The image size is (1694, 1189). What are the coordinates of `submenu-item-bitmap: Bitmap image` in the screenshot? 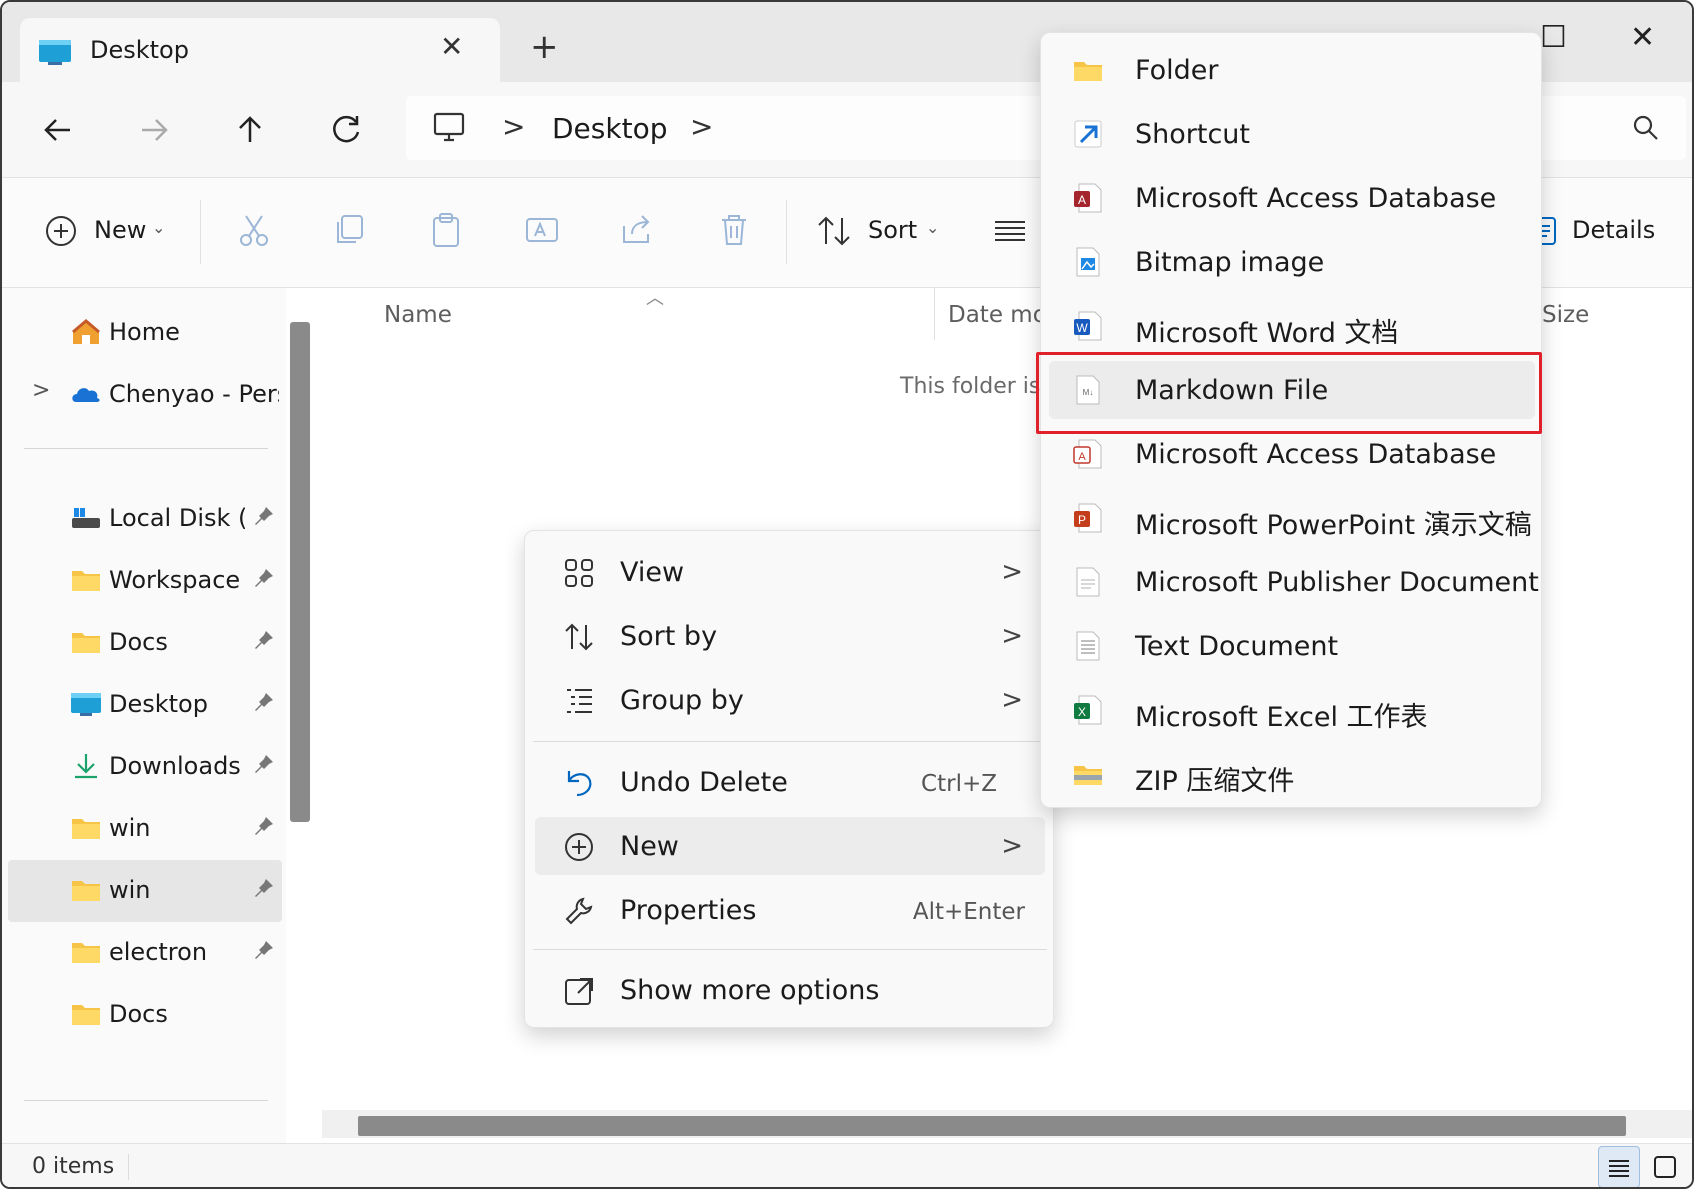 It's located at (1292, 262).